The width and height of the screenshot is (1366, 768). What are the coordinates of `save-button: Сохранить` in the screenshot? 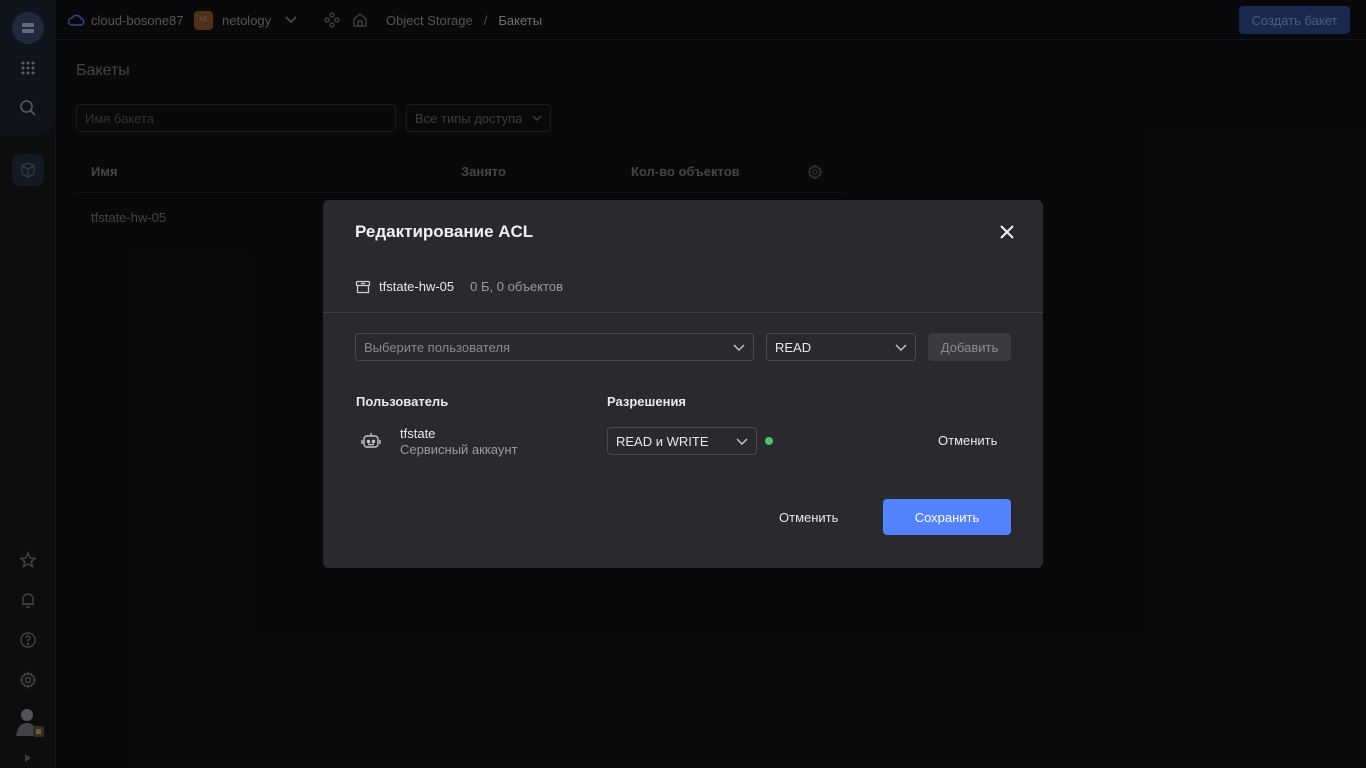 It's located at (947, 517).